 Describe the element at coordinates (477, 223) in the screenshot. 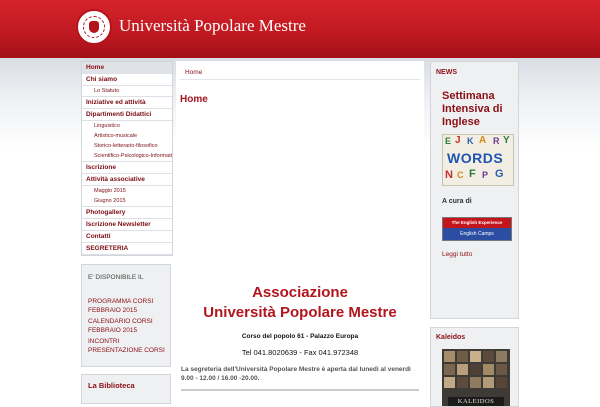

I see `banner-top-text: The English Experience` at that location.